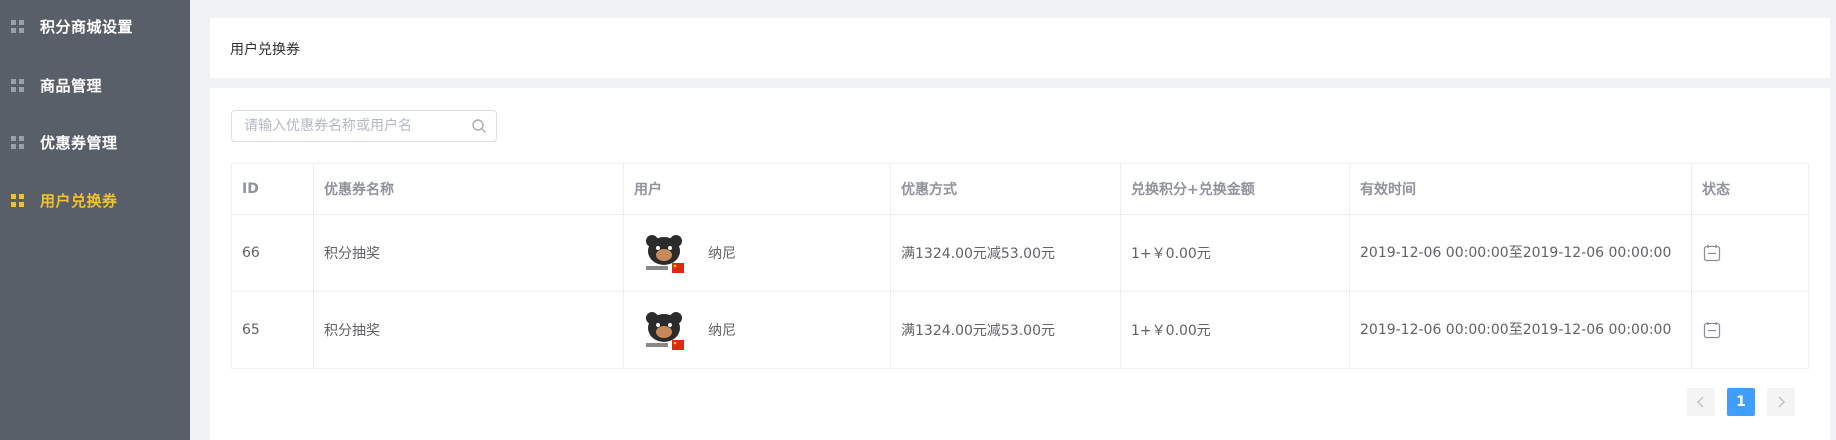 The width and height of the screenshot is (1836, 440). I want to click on chevron-right-icon, so click(1782, 402).